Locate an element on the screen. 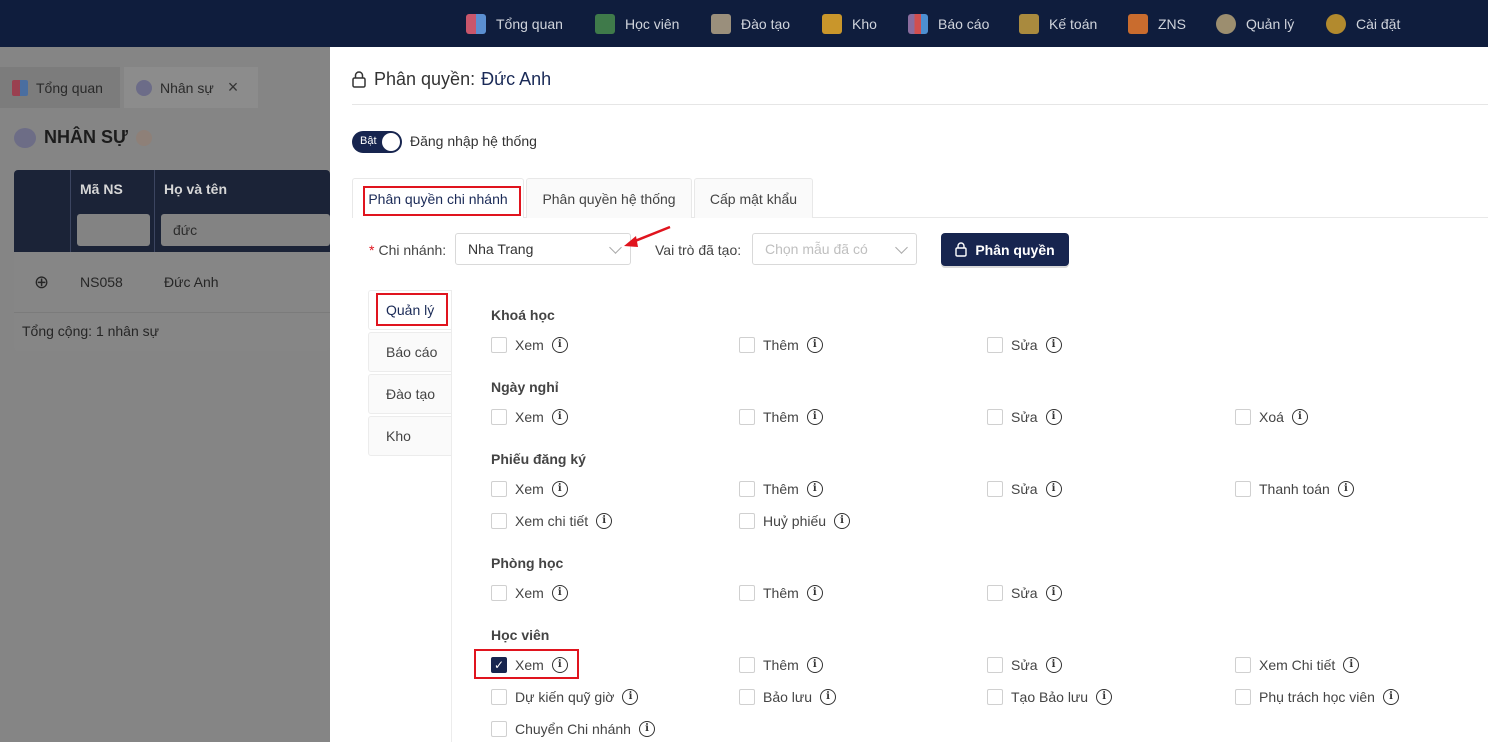 The height and width of the screenshot is (742, 1488). page-tab-nhan-su: Nhân sự × is located at coordinates (191, 87).